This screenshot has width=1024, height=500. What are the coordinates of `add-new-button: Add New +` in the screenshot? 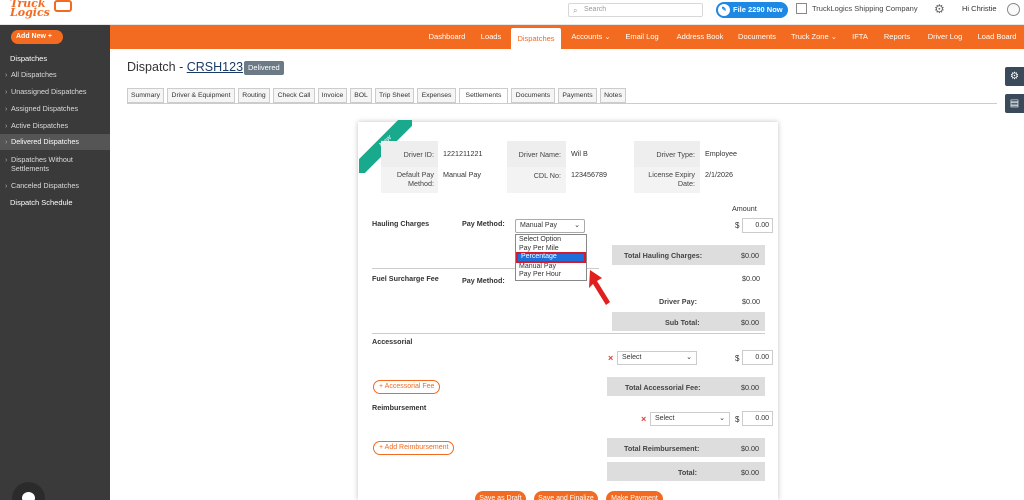 It's located at (37, 37).